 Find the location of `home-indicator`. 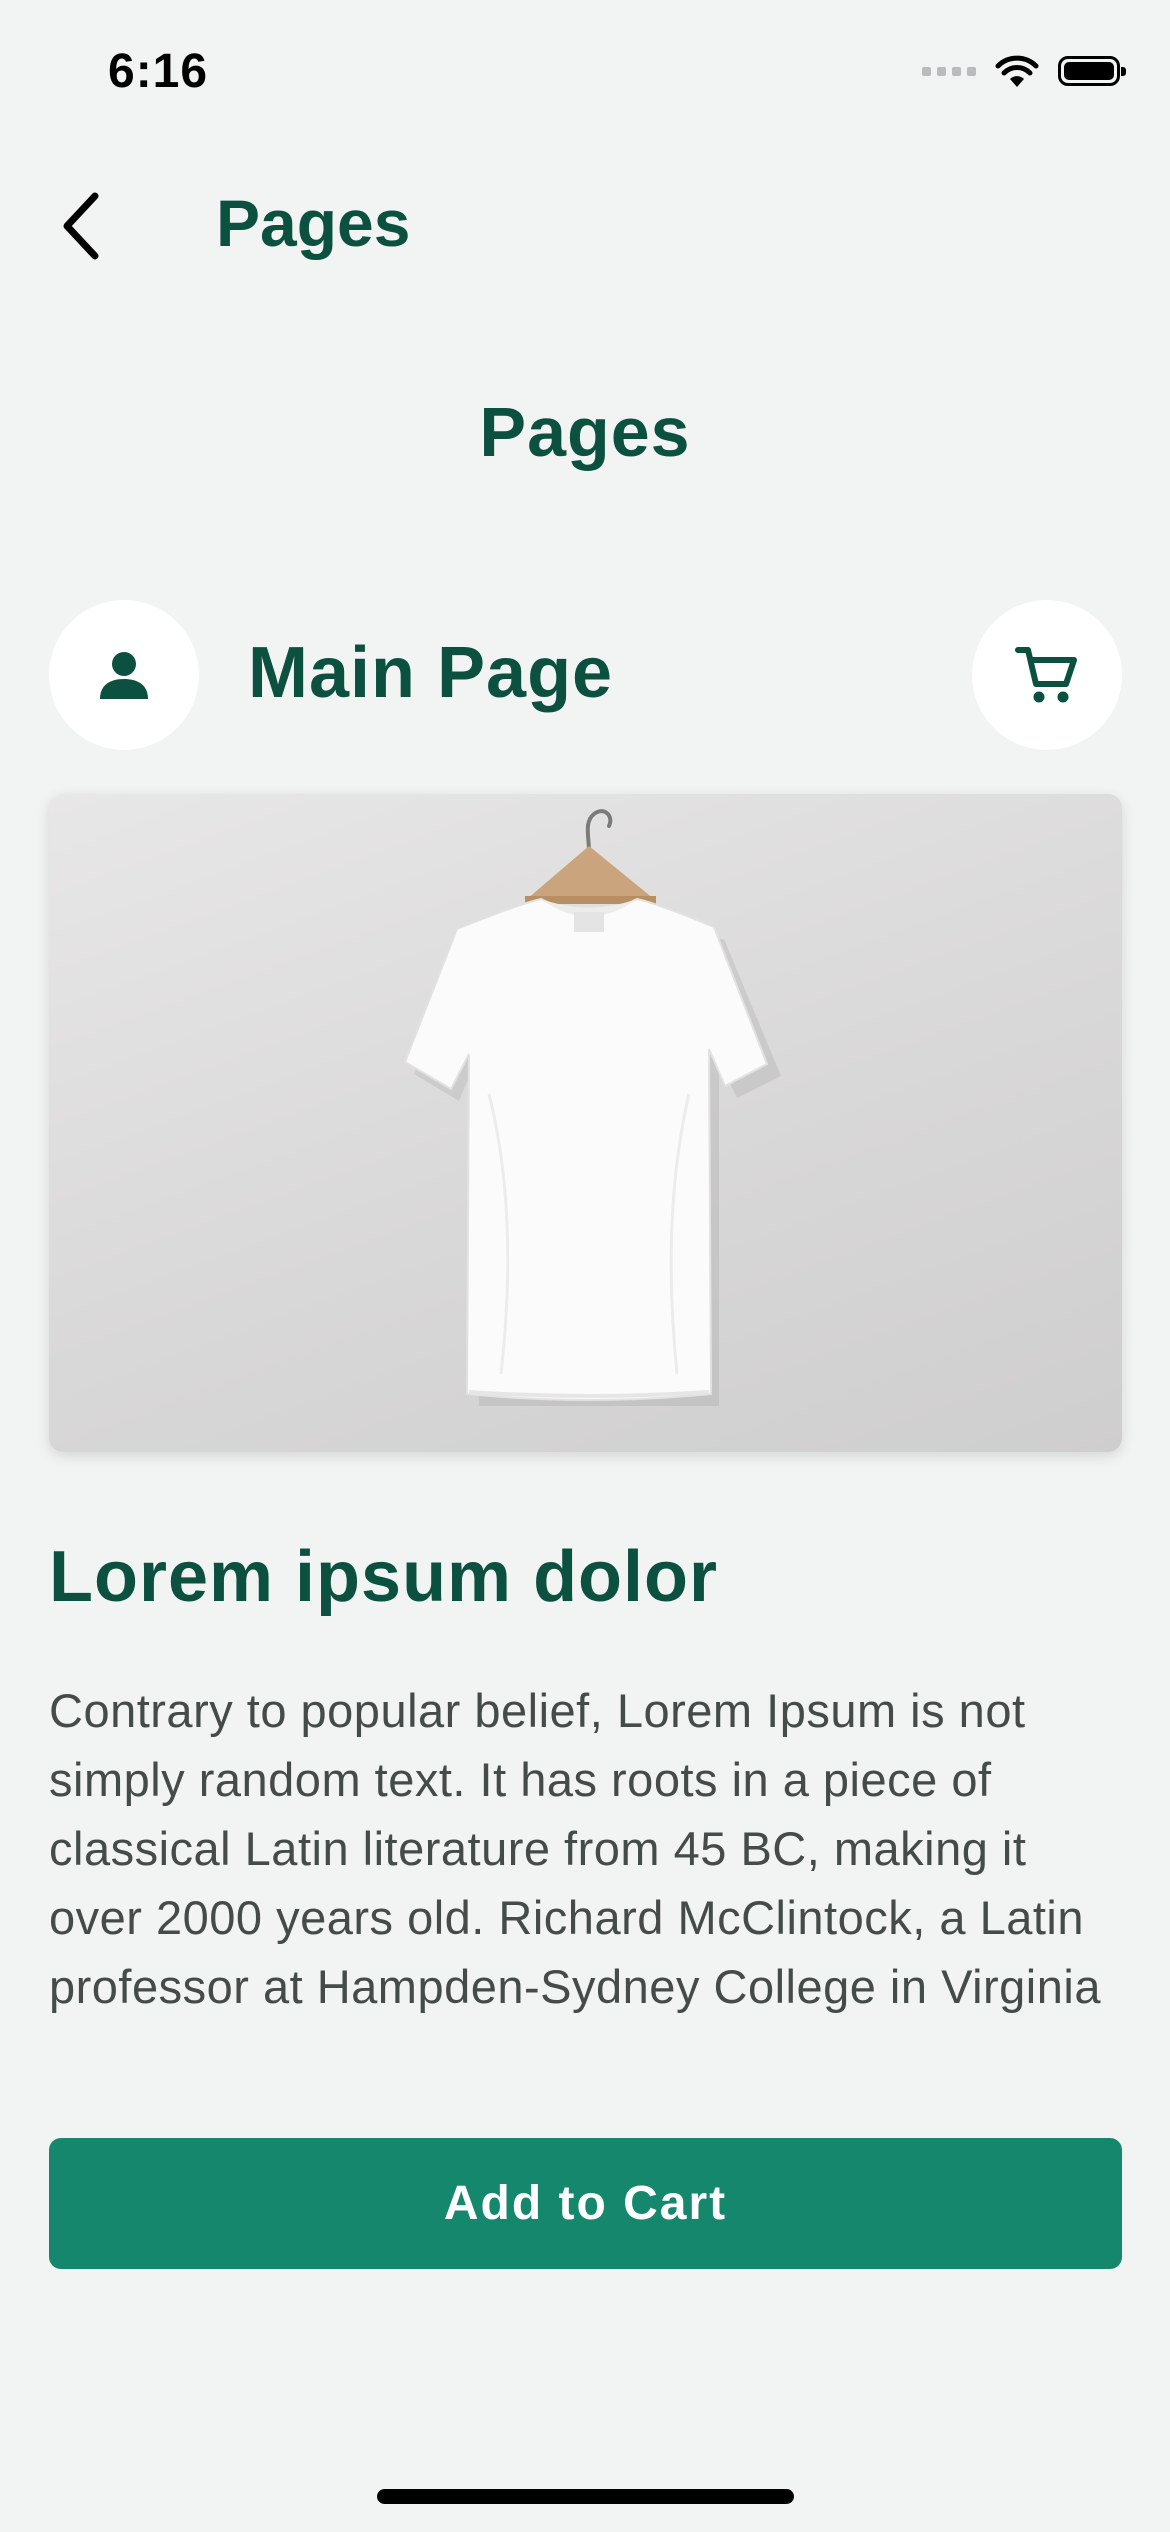

home-indicator is located at coordinates (585, 2496).